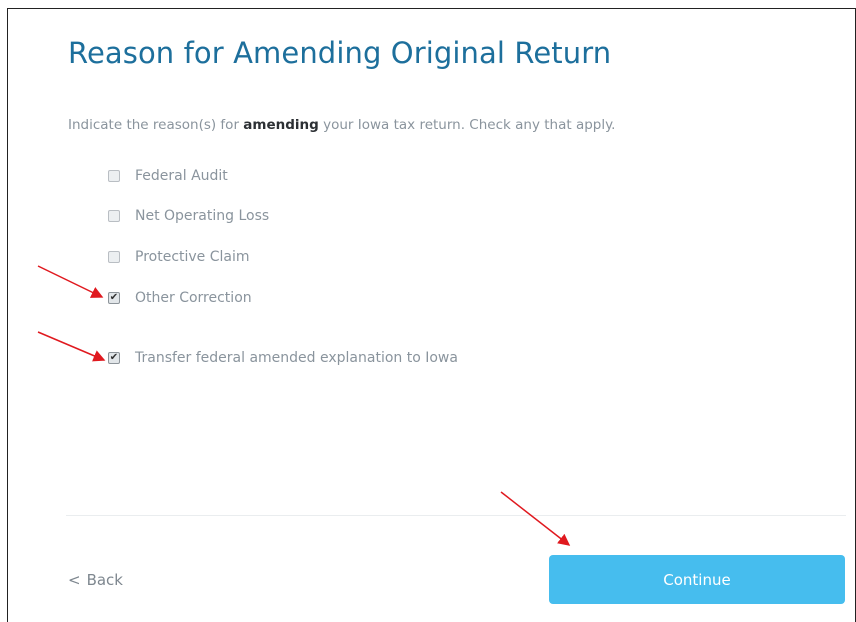  I want to click on continue-button: Continue, so click(697, 579).